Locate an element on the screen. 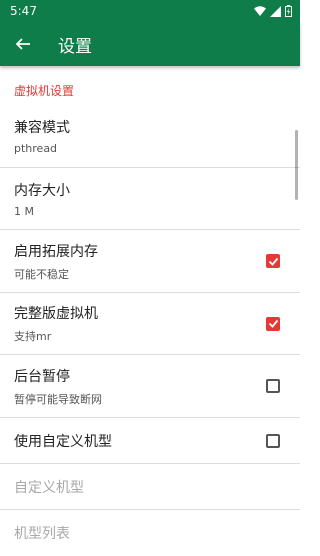 This screenshot has width=320, height=556. extended-memory-checkbox is located at coordinates (273, 261).